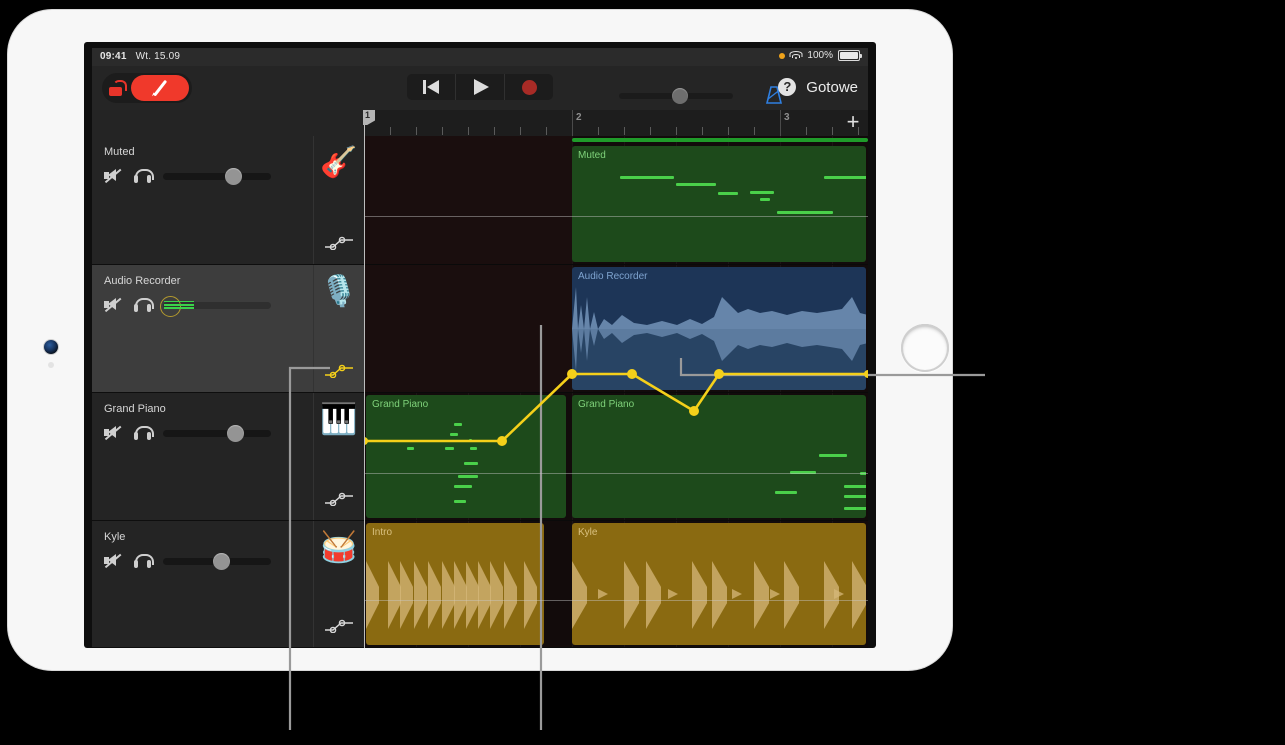 Image resolution: width=1285 pixels, height=745 pixels. Describe the element at coordinates (595, 89) in the screenshot. I see `transport-controls` at that location.